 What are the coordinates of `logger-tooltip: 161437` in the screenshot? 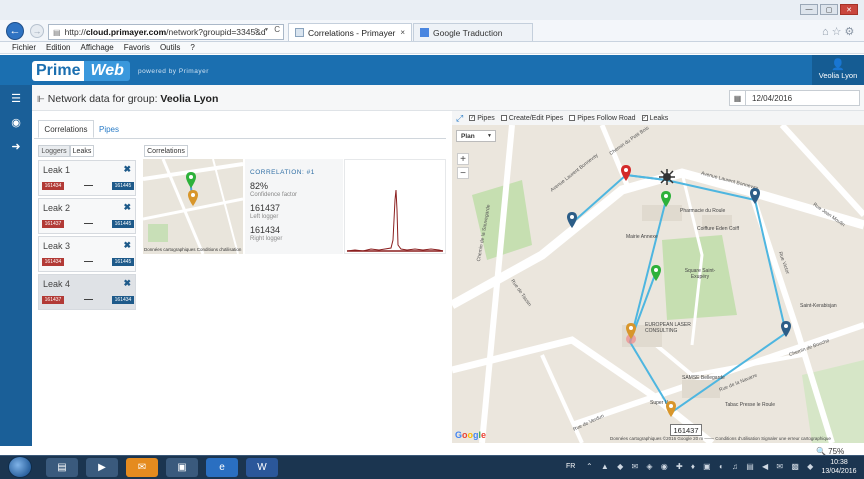 It's located at (686, 430).